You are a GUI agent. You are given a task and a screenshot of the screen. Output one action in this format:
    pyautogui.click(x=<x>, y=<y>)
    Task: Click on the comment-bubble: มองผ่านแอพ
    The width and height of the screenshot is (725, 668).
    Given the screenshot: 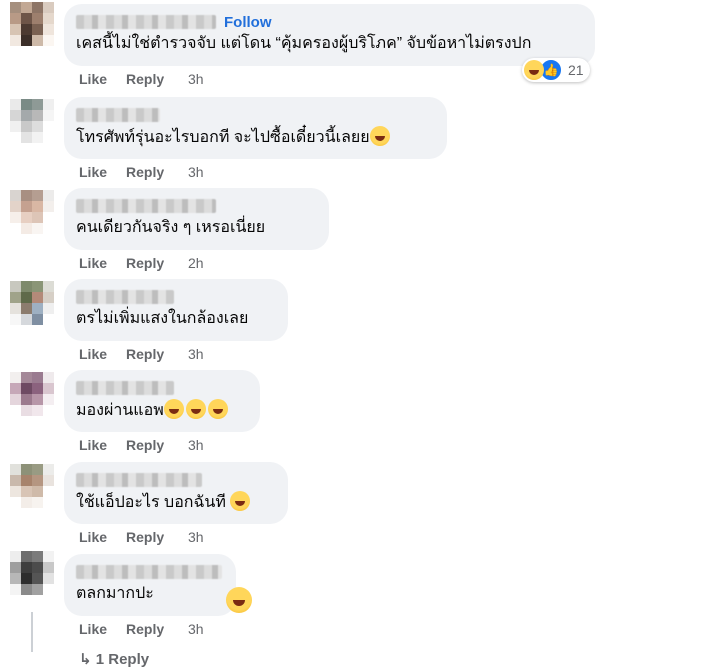 What is the action you would take?
    pyautogui.click(x=162, y=401)
    